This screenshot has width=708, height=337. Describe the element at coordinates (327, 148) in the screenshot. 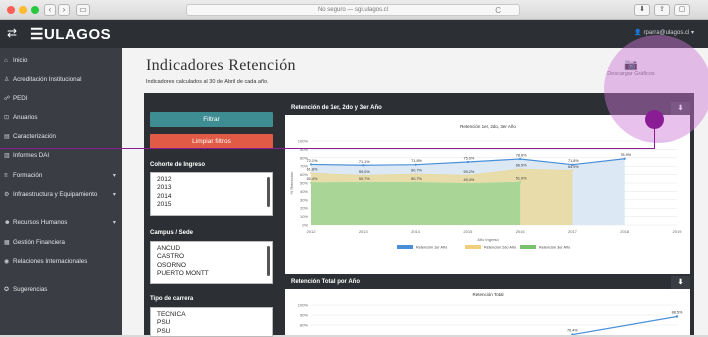

I see `pointer-line` at that location.